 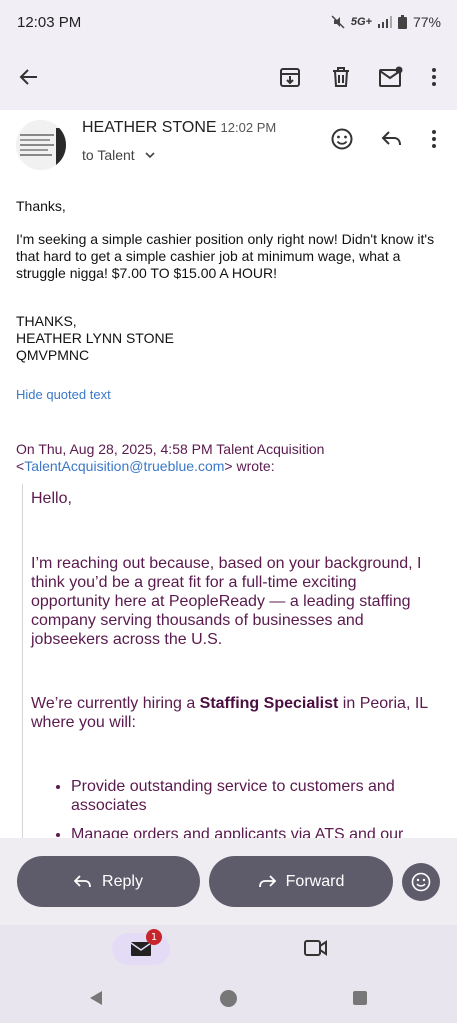 I want to click on back-button, so click(x=29, y=77).